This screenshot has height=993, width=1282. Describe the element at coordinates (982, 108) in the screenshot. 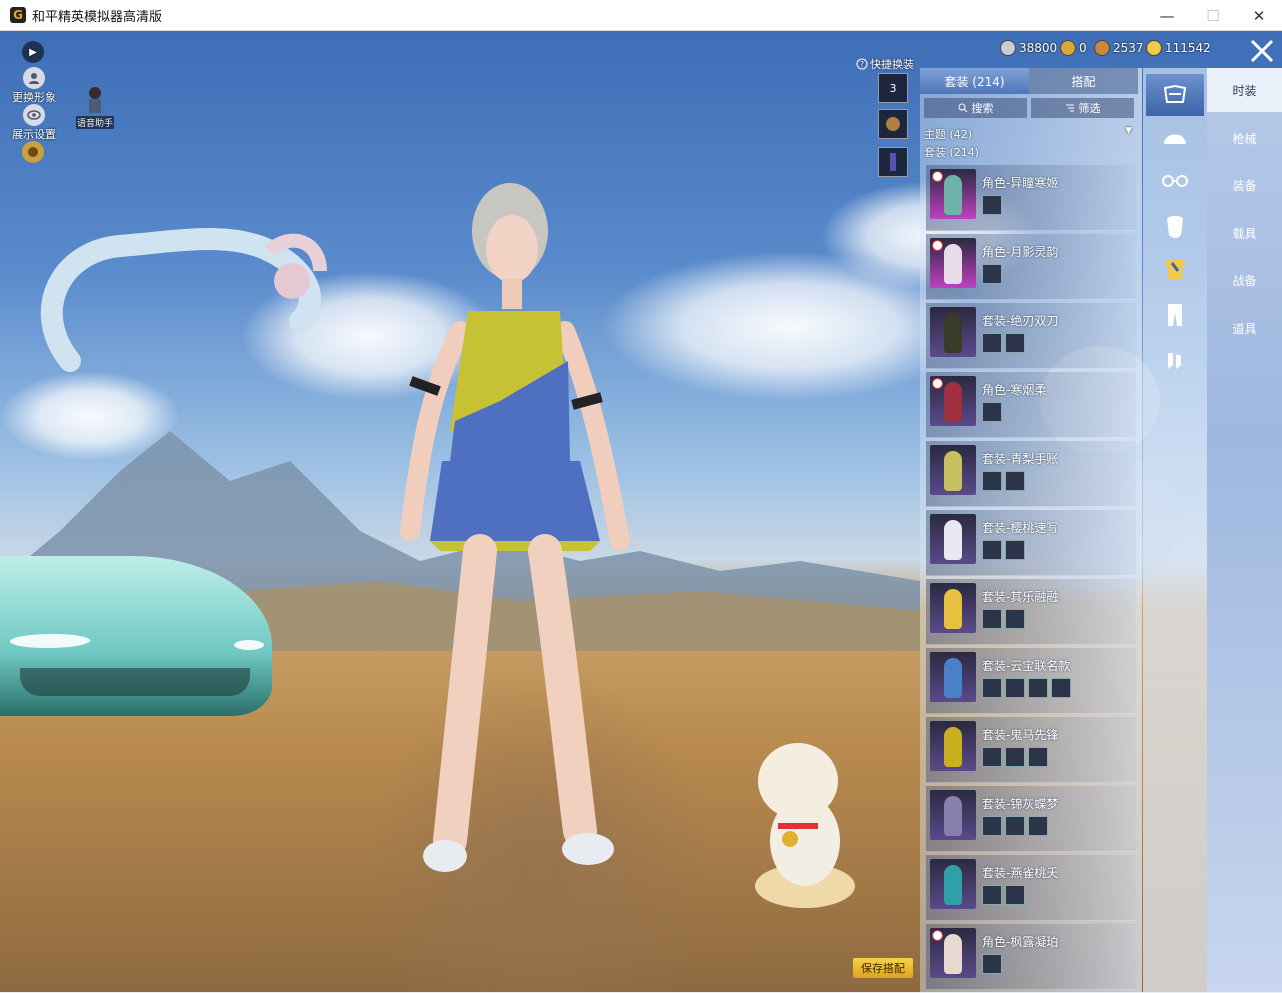

I see `search-label: 搜索` at that location.